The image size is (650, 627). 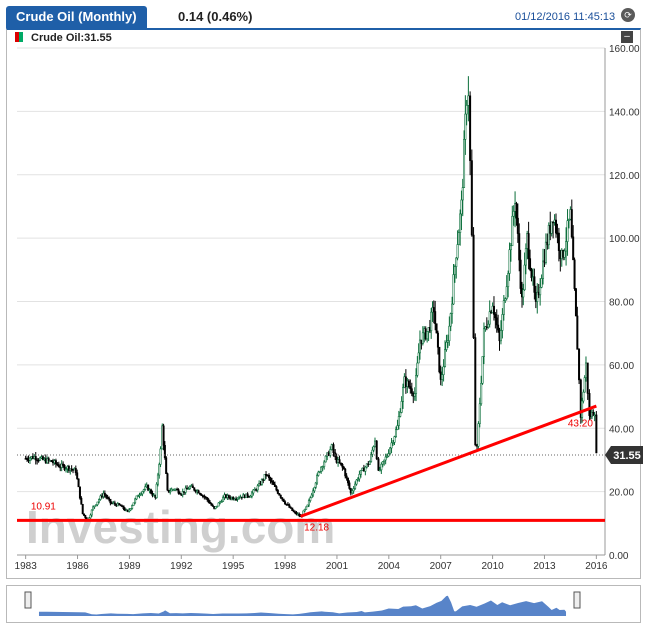 I want to click on x-tick-label: 2016, so click(x=596, y=566).